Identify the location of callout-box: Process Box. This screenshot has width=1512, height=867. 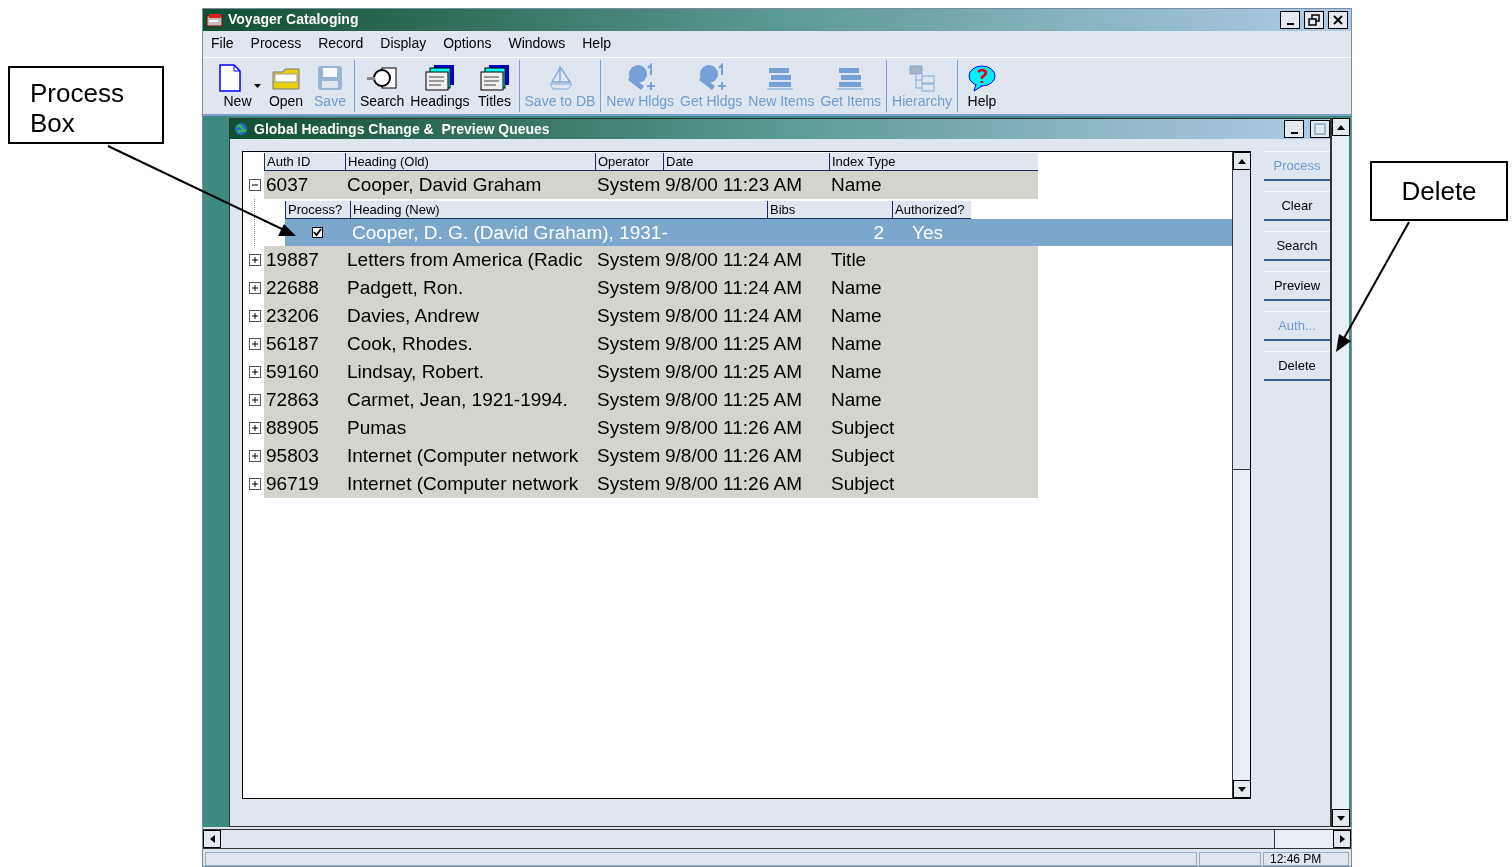
(86, 105).